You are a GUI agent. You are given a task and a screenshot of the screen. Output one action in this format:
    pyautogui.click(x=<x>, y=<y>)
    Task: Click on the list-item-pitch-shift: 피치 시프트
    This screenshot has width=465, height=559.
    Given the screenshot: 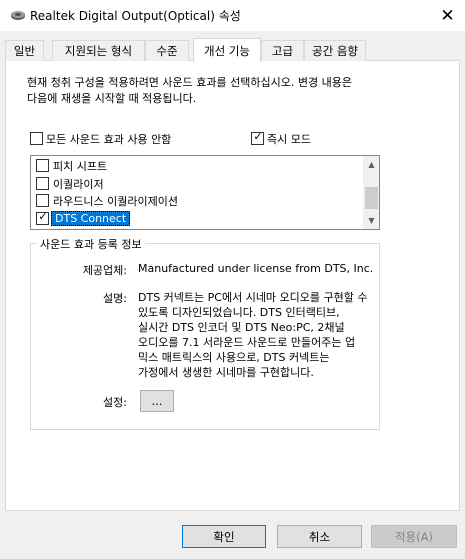 What is the action you would take?
    pyautogui.click(x=197, y=165)
    